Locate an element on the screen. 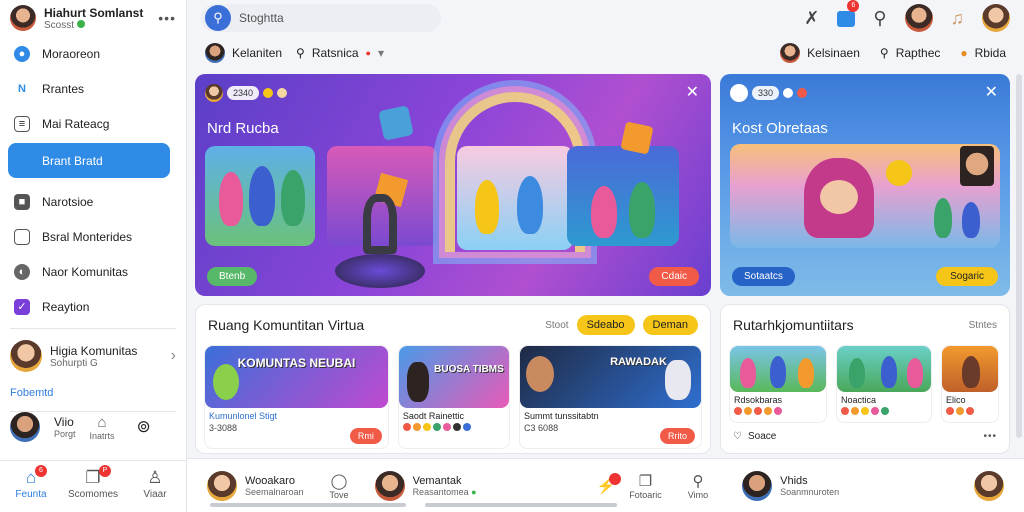 The image size is (1024, 512). panel-meta: Stoot is located at coordinates (557, 325).